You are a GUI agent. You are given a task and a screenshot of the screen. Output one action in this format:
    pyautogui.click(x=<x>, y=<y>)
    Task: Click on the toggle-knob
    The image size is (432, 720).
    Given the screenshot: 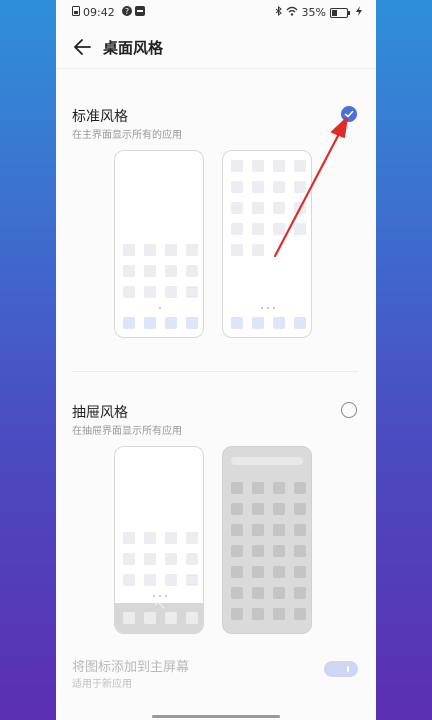 What is the action you would take?
    pyautogui.click(x=348, y=669)
    